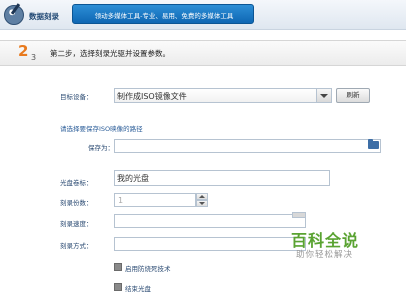  I want to click on step-total: 3, so click(34, 57).